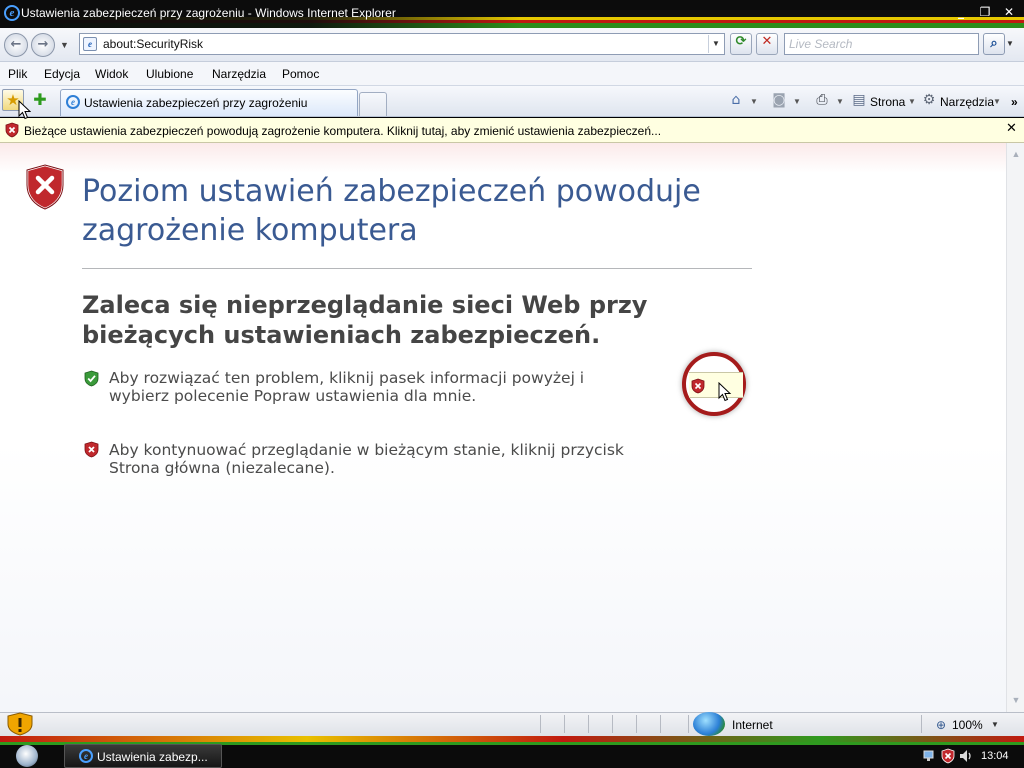  What do you see at coordinates (881, 44) in the screenshot?
I see `search-input: Live Search` at bounding box center [881, 44].